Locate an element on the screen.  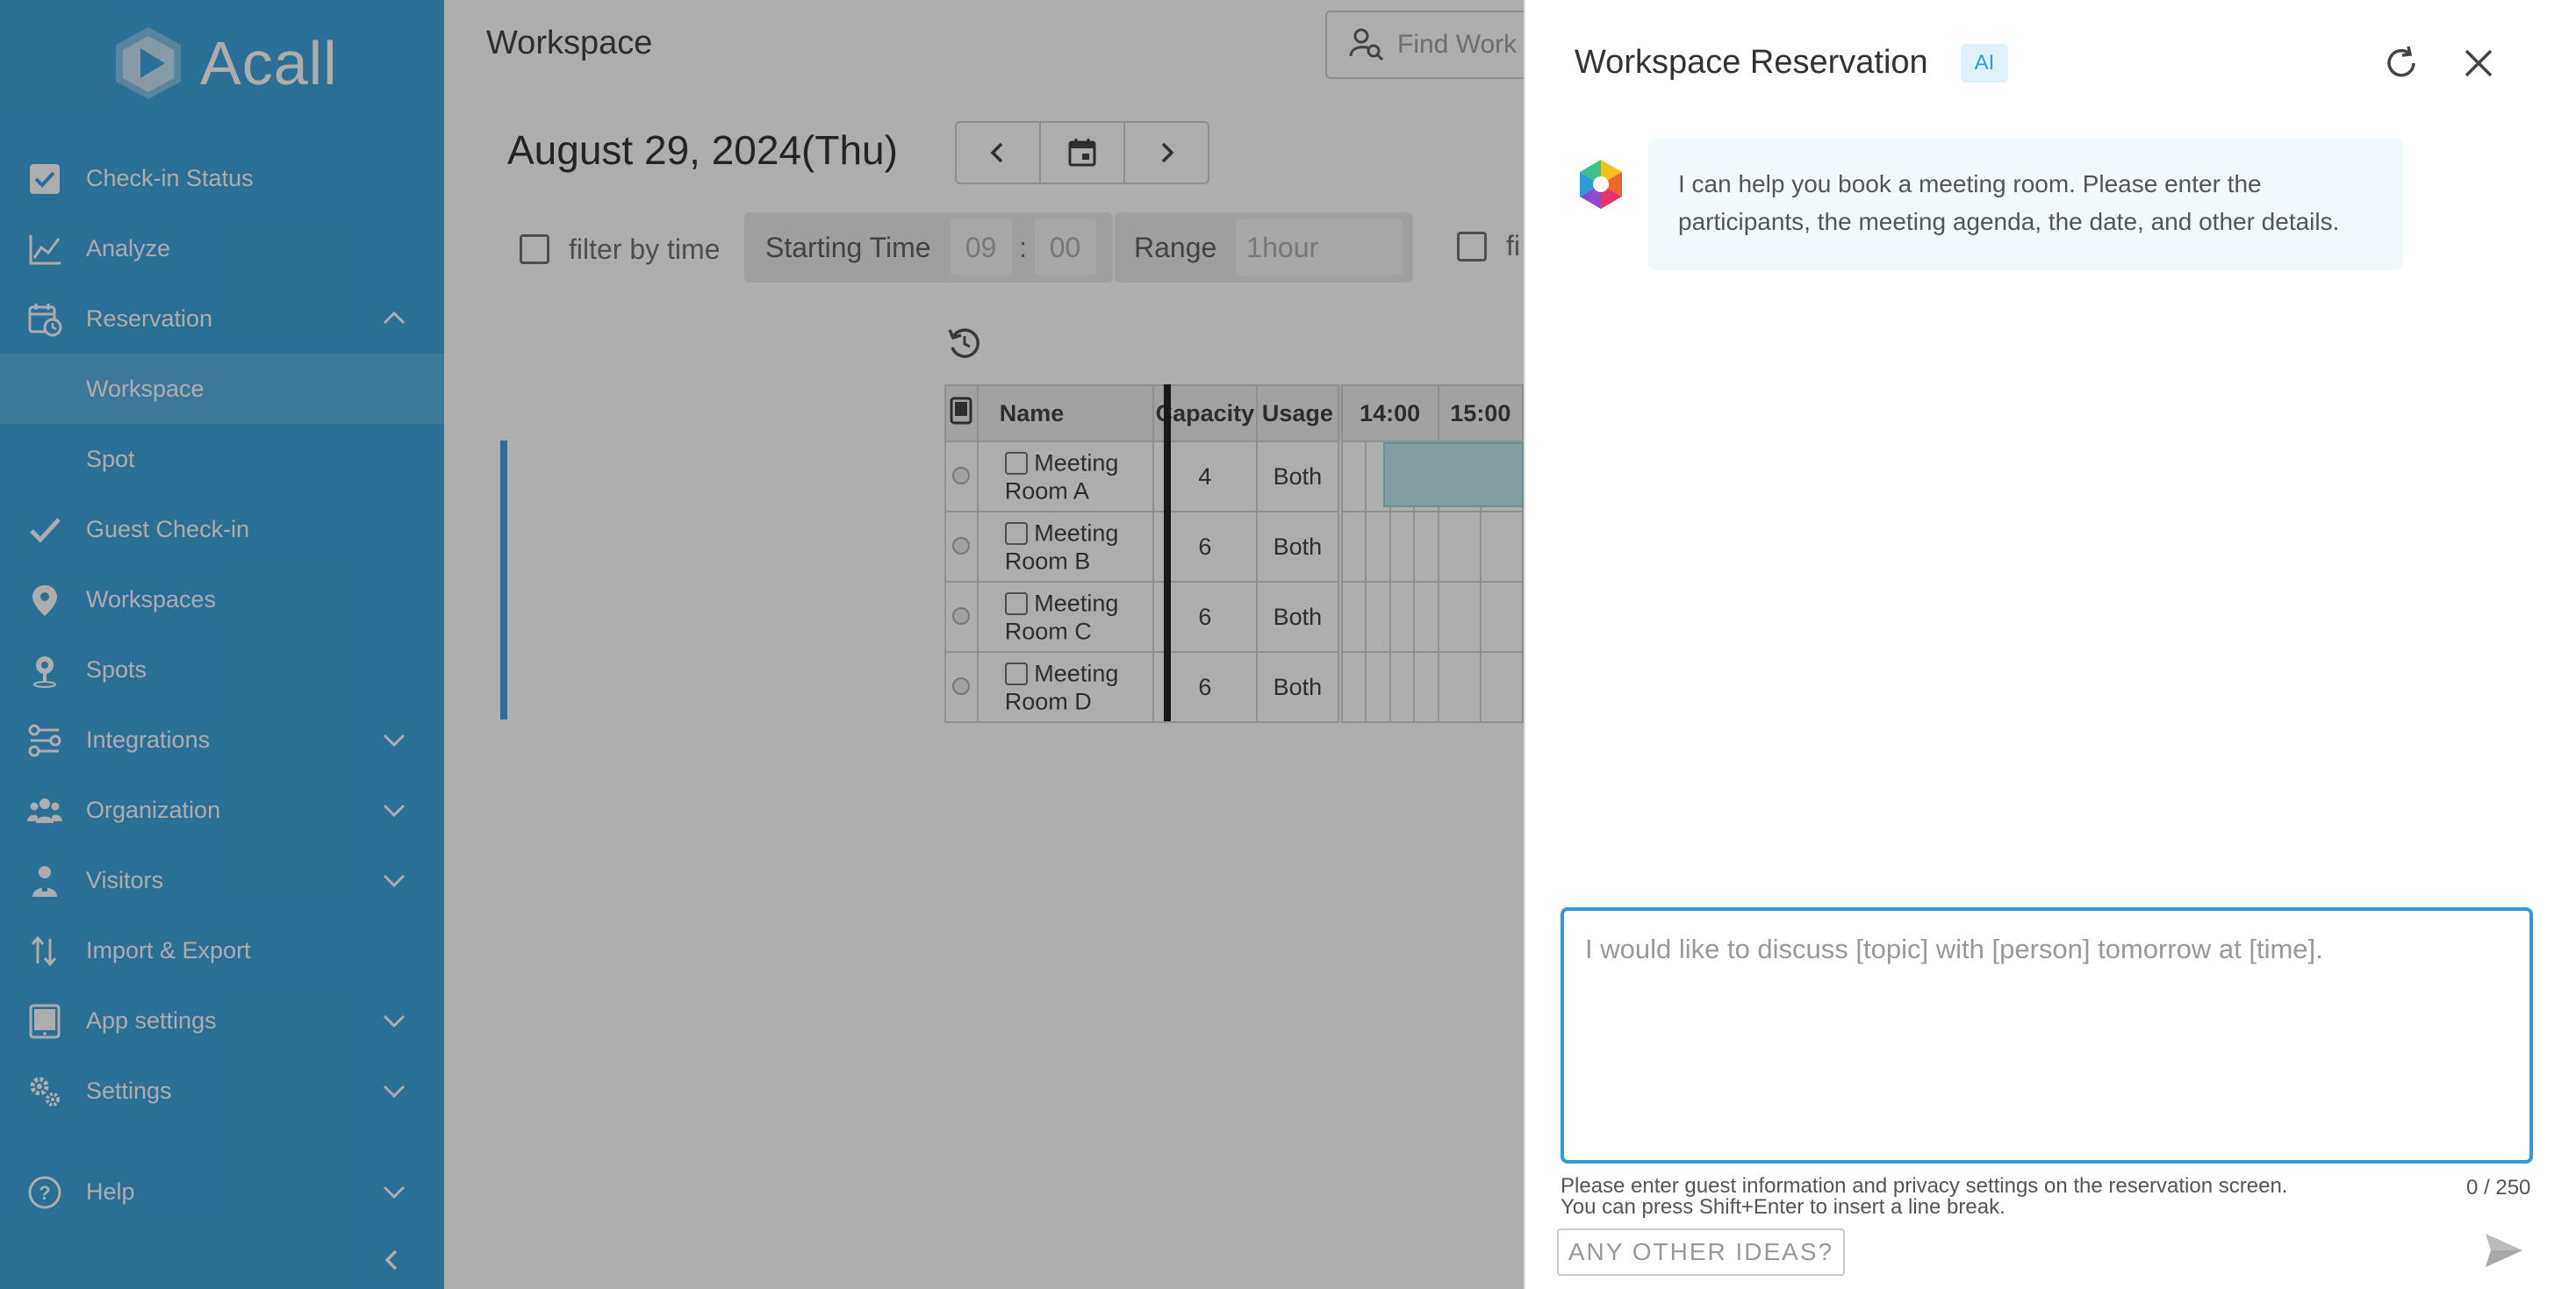
ai-badge: AI is located at coordinates (1984, 63).